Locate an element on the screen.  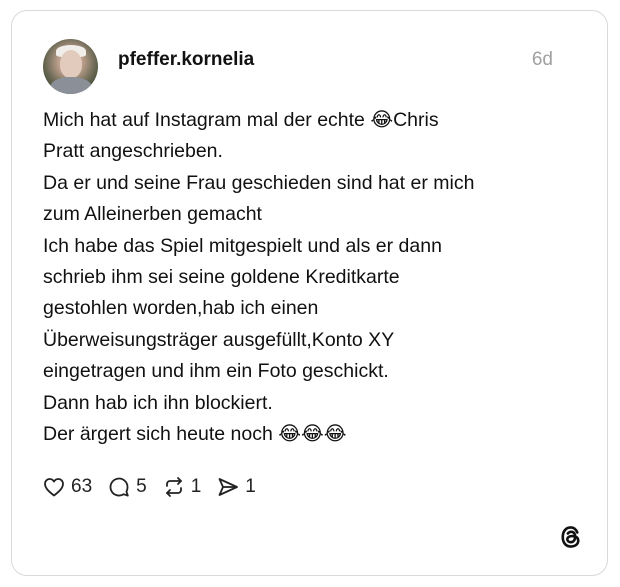
reply-button: 5 is located at coordinates (127, 487).